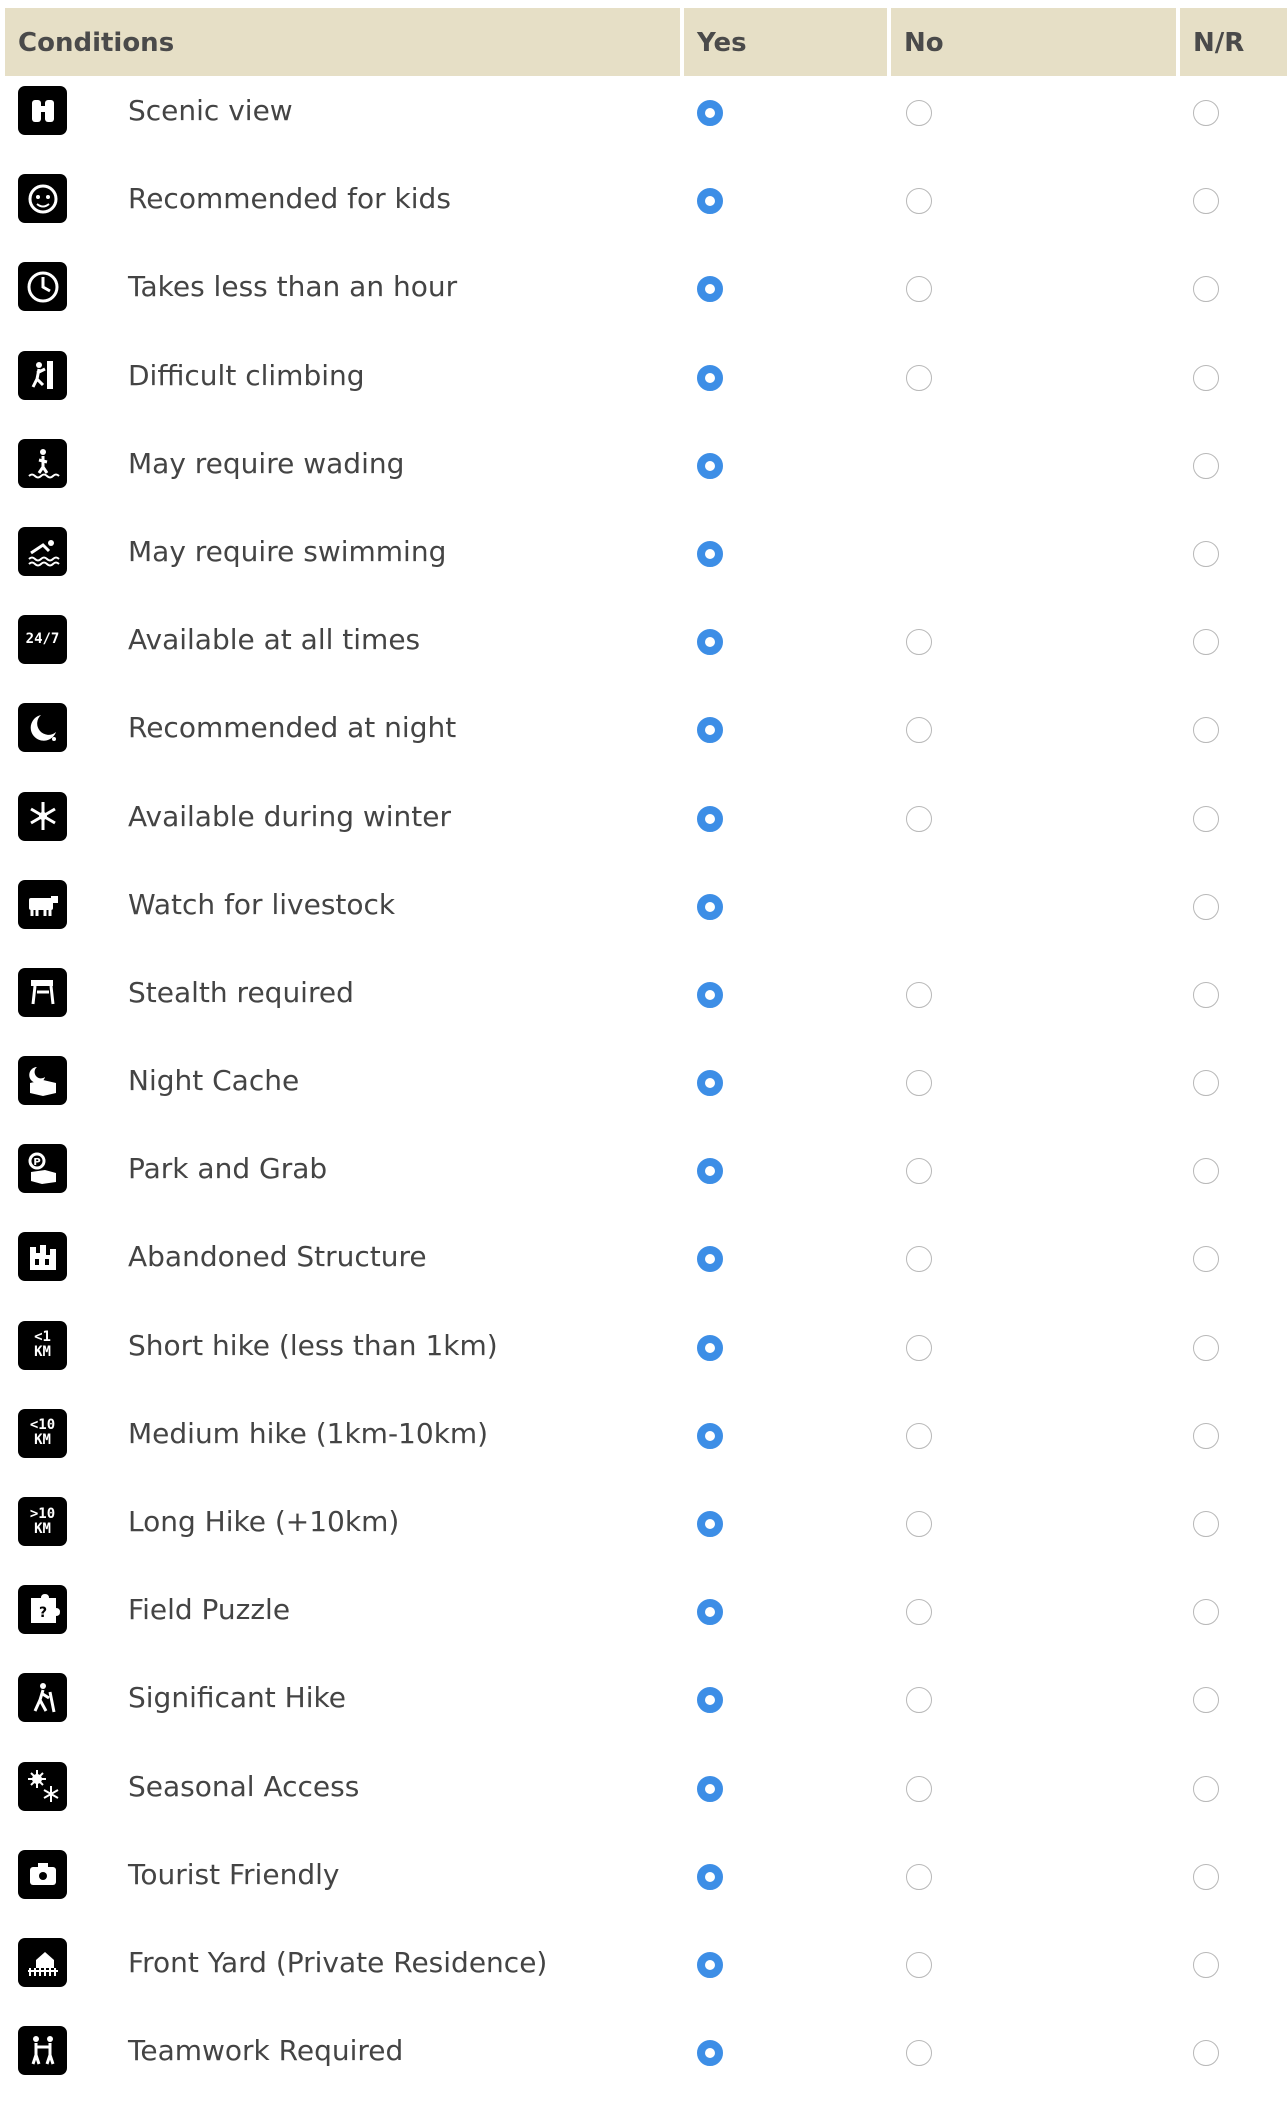 The height and width of the screenshot is (2104, 1287). Describe the element at coordinates (290, 816) in the screenshot. I see `condition-label: Available during winter` at that location.